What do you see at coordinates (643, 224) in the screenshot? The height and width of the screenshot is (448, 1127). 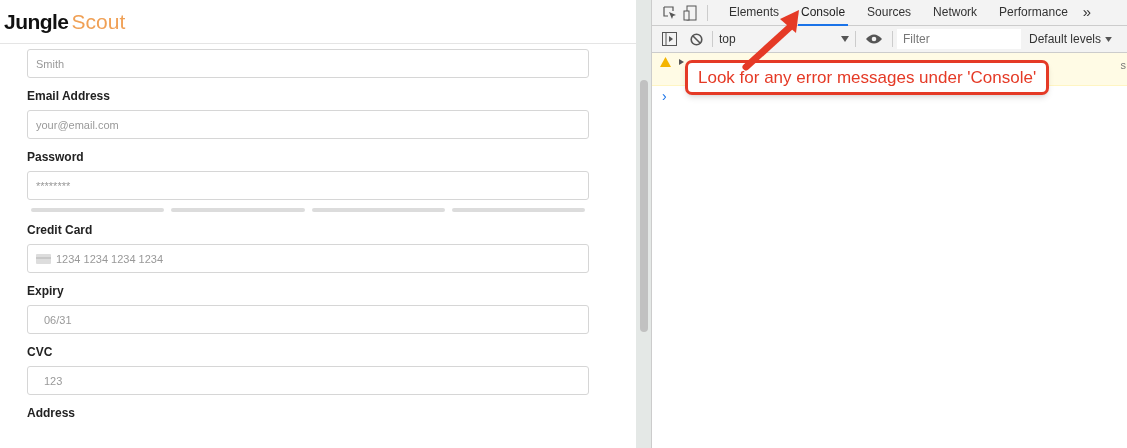 I see `scrollbar` at bounding box center [643, 224].